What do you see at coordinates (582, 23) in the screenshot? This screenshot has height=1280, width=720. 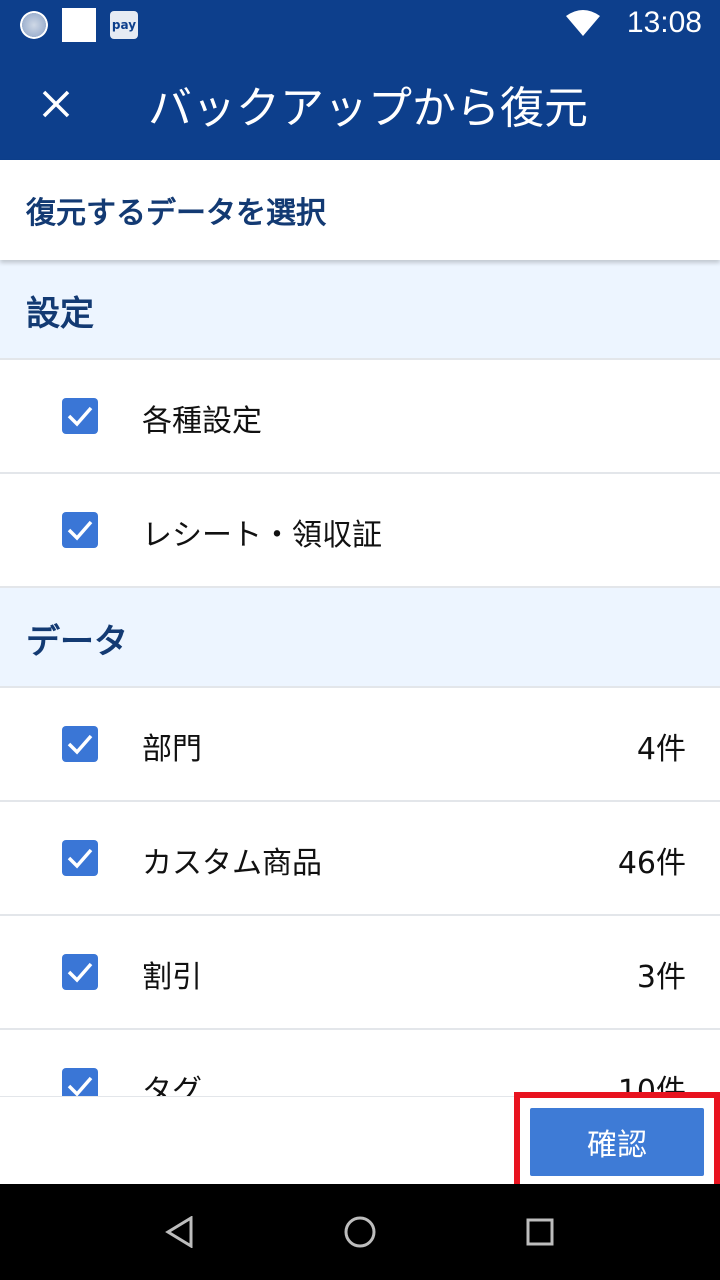 I see `wifi-icon` at bounding box center [582, 23].